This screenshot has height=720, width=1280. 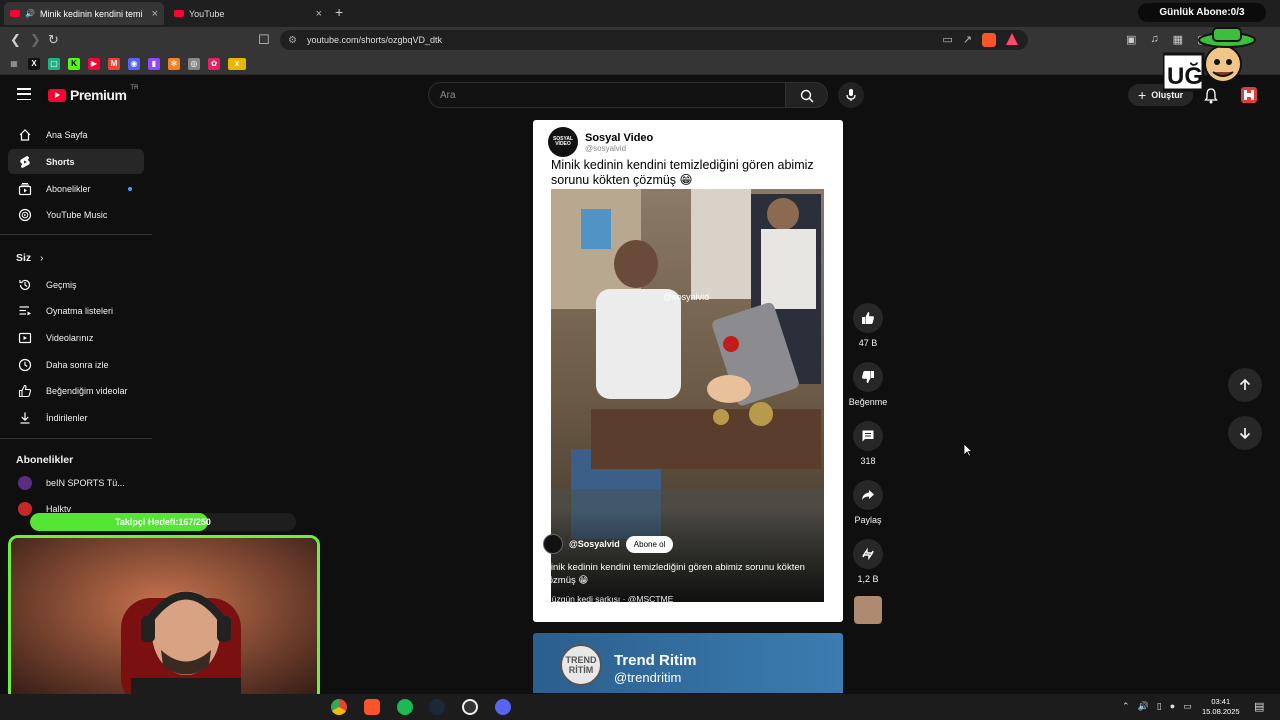 I want to click on liked-icon, so click(x=25, y=390).